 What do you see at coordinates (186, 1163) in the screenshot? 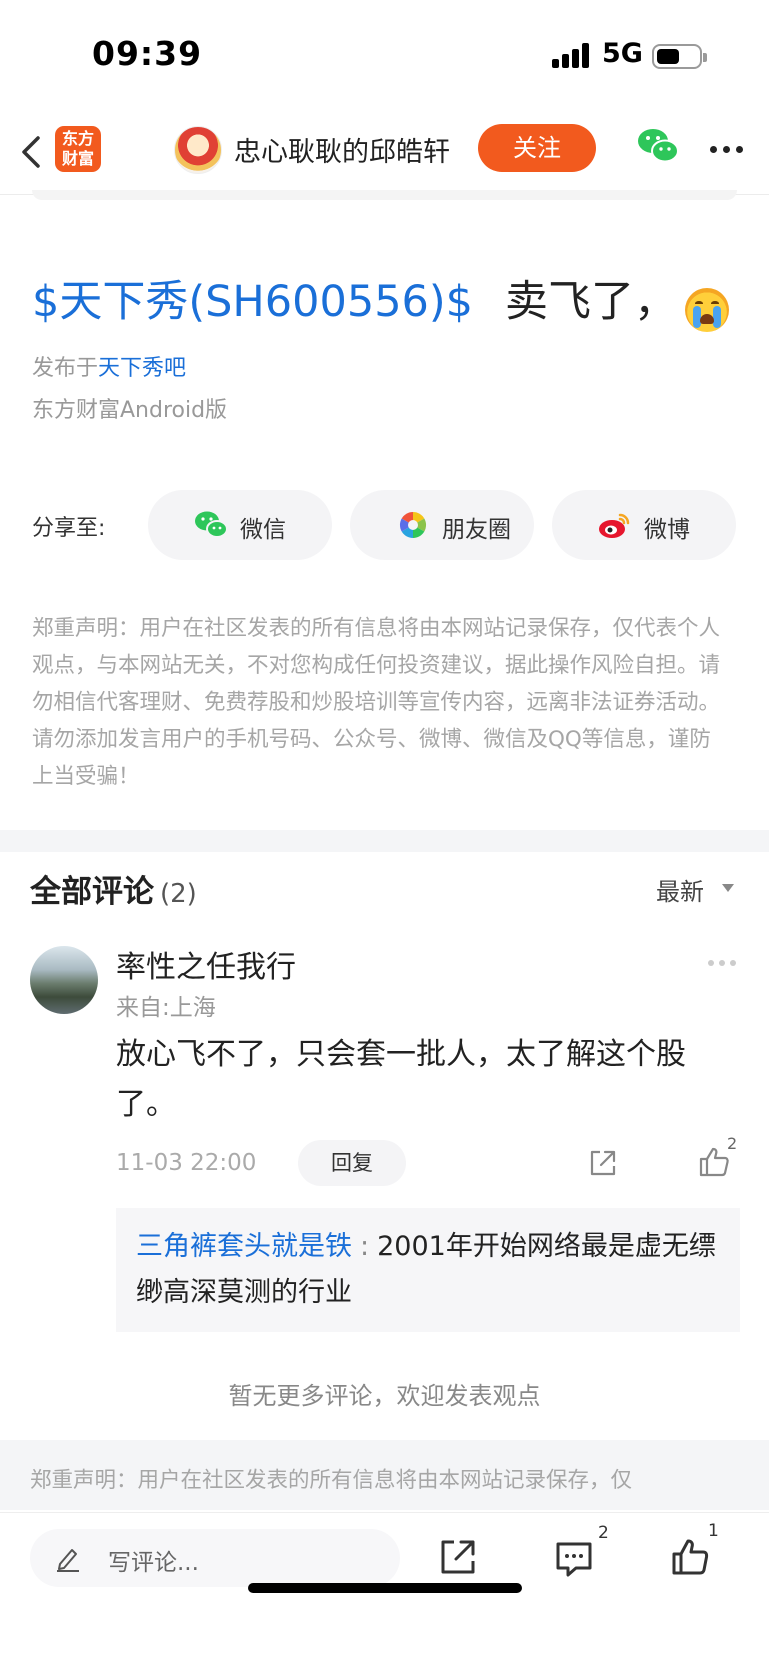
I see `comment-time: 11-03 22:00` at bounding box center [186, 1163].